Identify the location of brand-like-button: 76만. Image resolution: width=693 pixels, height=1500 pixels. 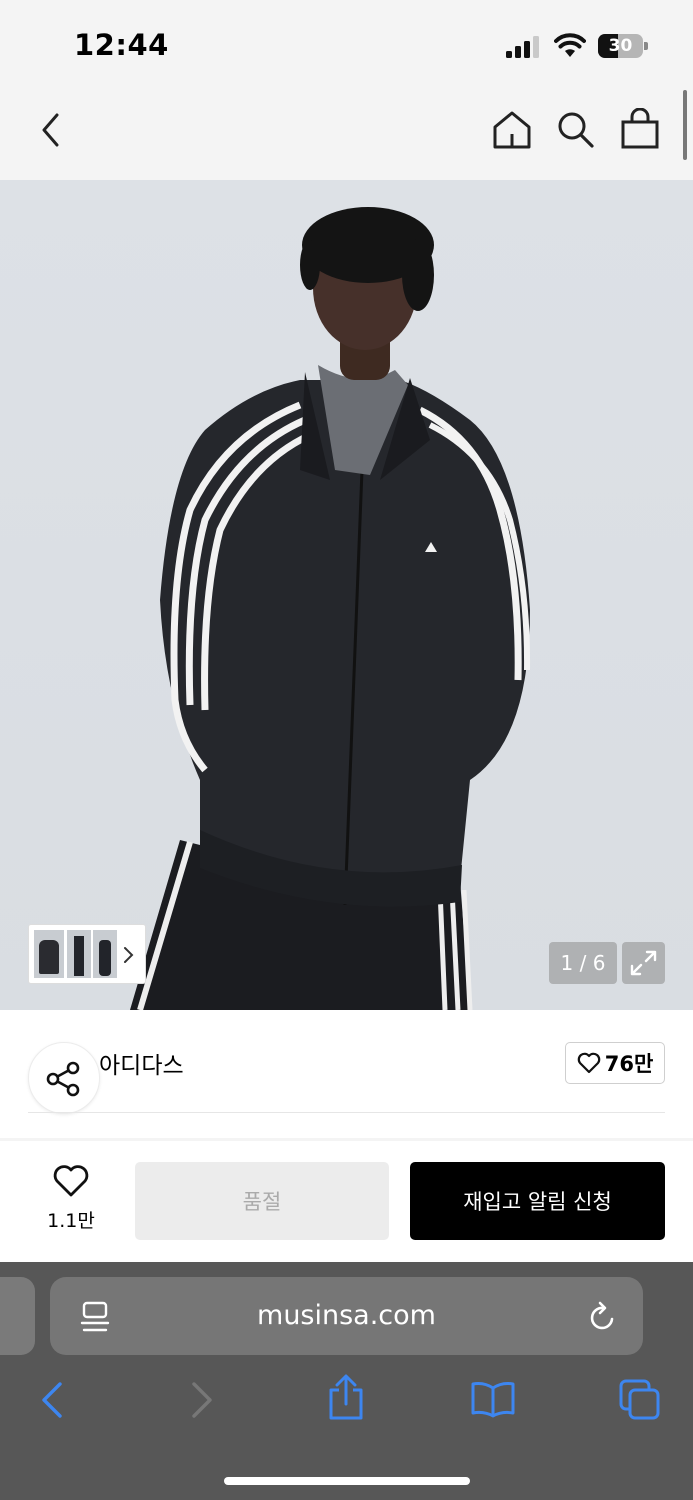
(615, 1063).